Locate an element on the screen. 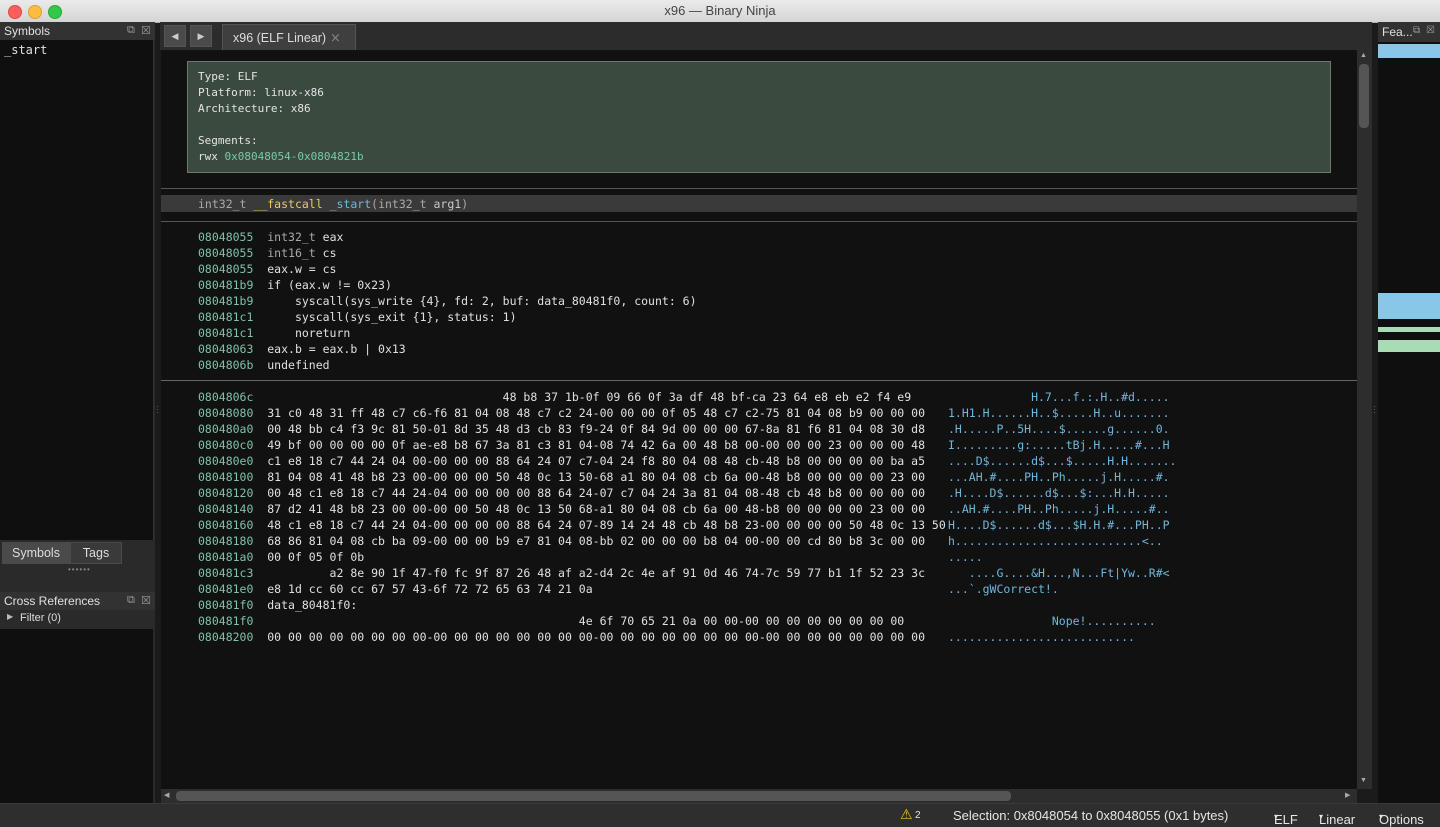  warning-icon: ⚠ is located at coordinates (906, 814).